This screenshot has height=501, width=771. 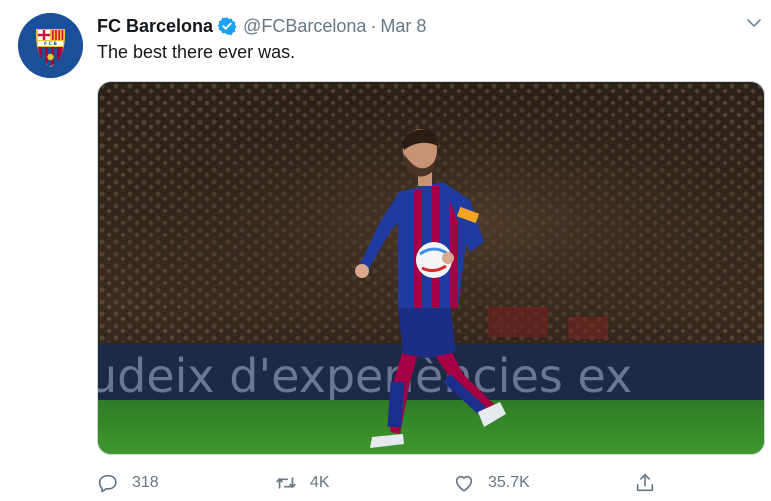 I want to click on ad-board-text: udeix d'experiències ex, so click(x=365, y=376).